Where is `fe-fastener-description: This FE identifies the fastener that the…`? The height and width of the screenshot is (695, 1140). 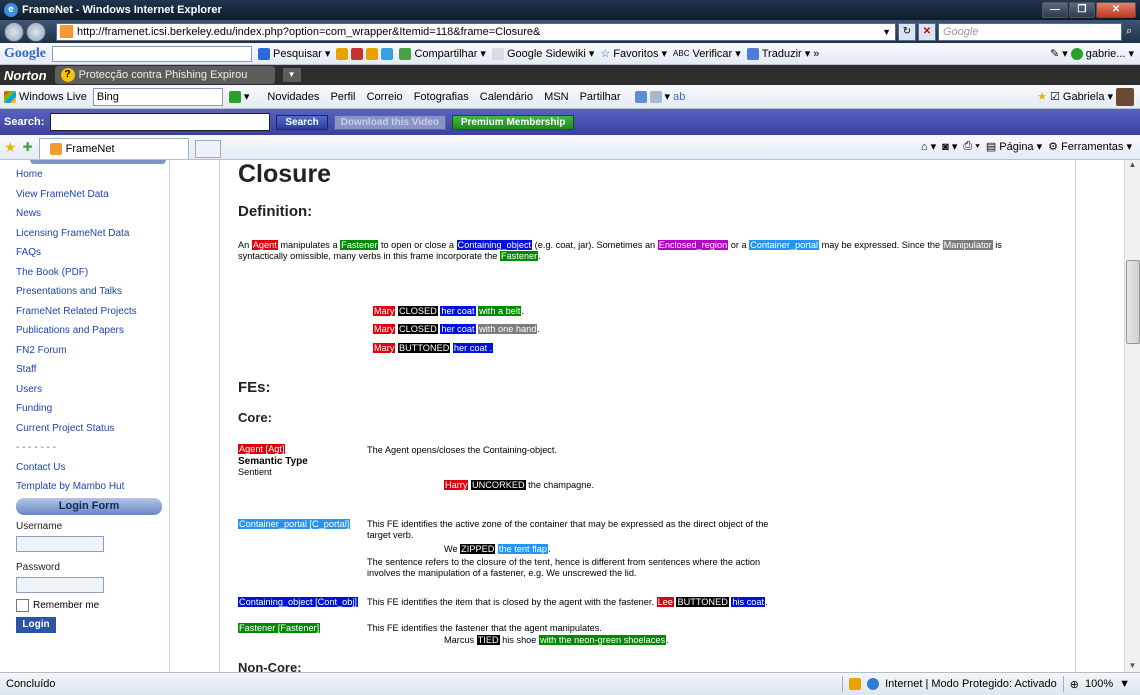
fe-fastener-description: This FE identifies the fastener that the… is located at coordinates (484, 628).